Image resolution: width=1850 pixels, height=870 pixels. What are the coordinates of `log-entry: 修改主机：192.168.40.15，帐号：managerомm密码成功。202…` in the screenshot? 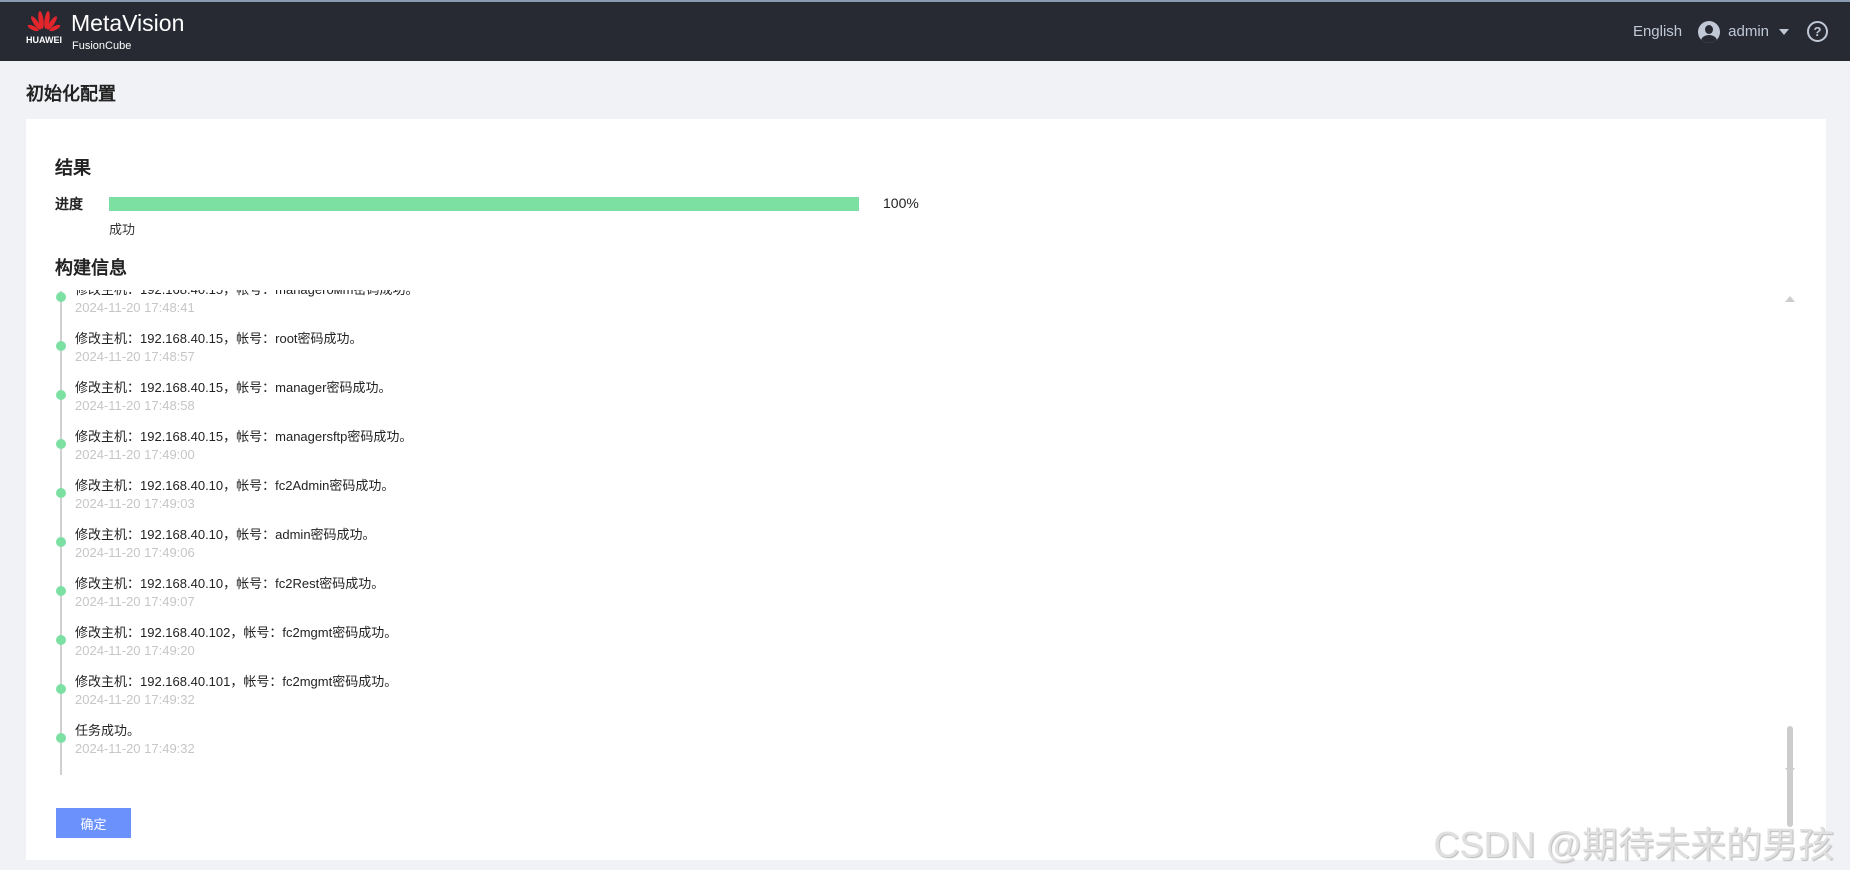 It's located at (916, 310).